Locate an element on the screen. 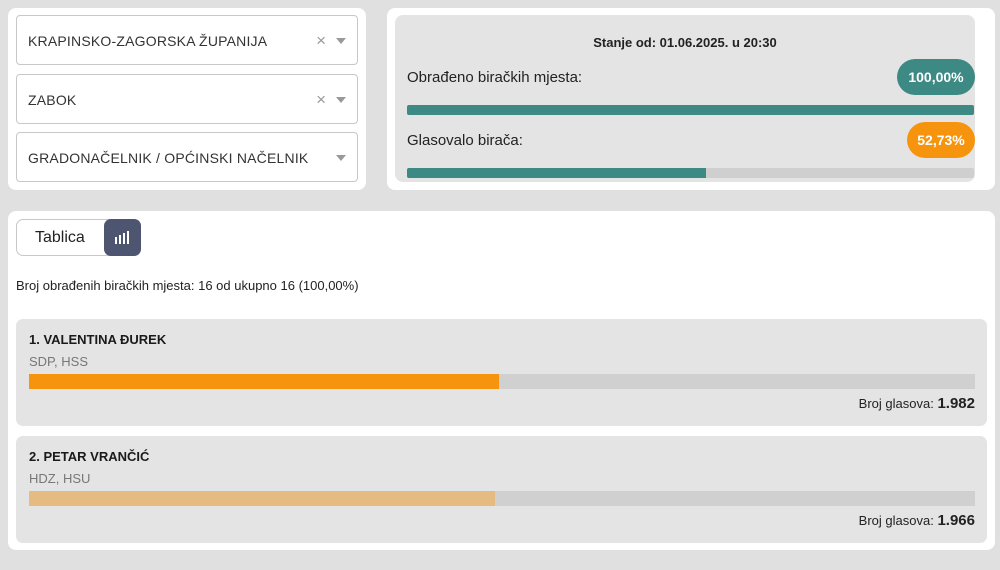  votes-count: 1.982 is located at coordinates (956, 403).